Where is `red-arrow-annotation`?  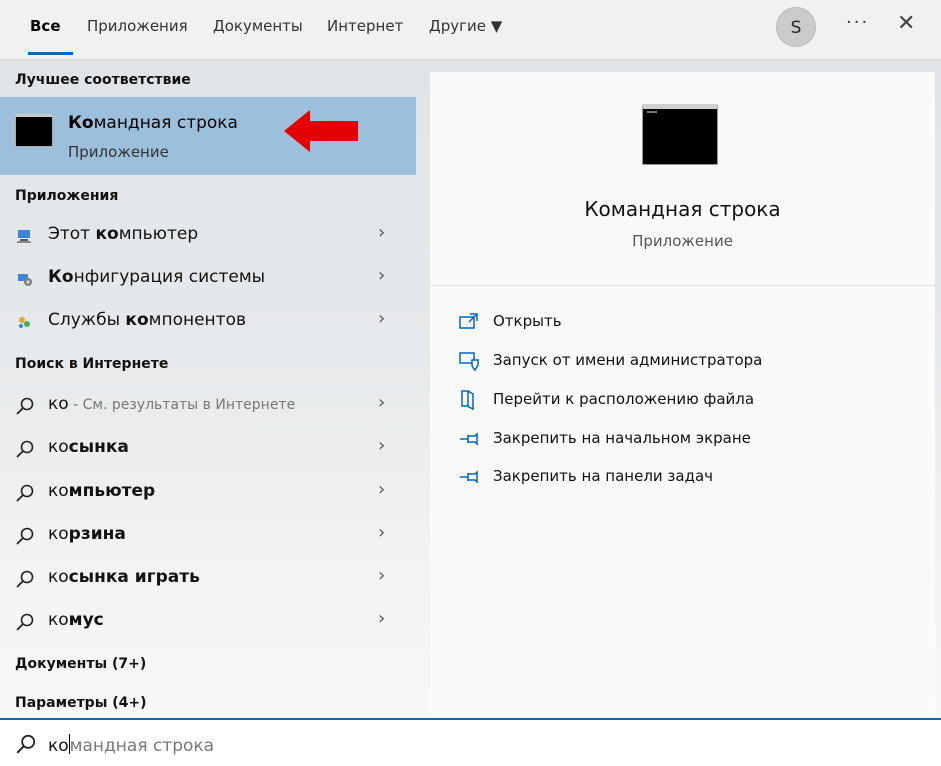 red-arrow-annotation is located at coordinates (321, 131).